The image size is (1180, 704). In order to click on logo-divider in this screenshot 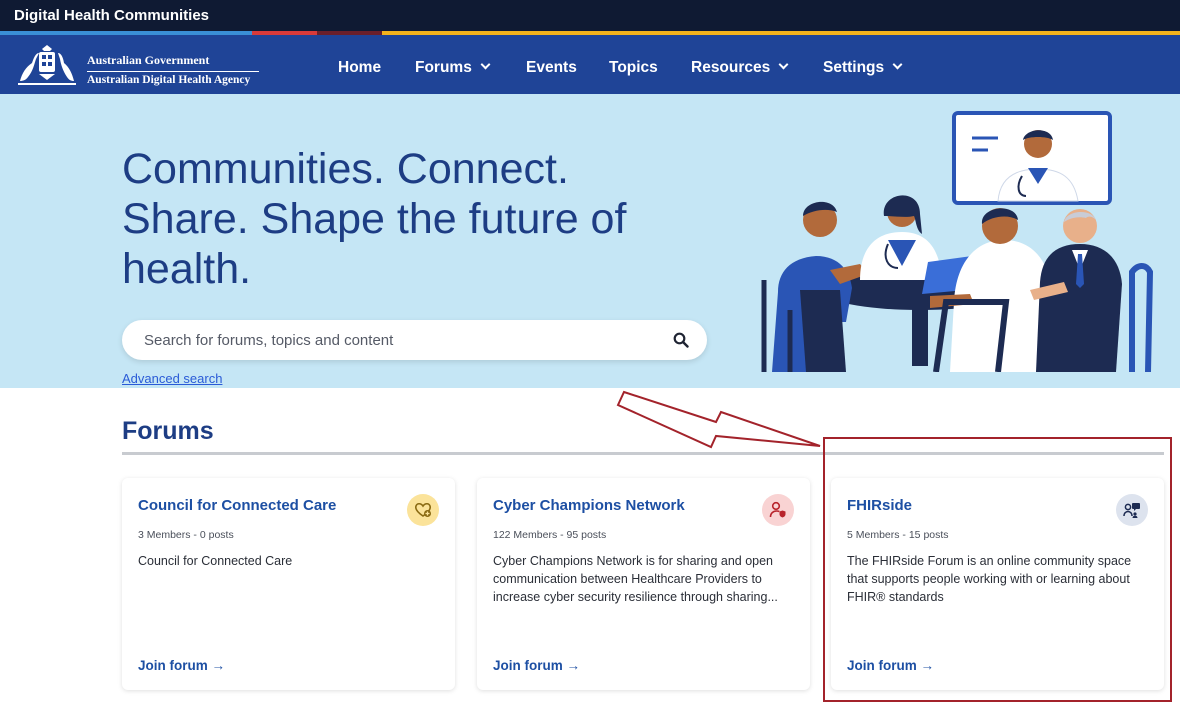, I will do `click(173, 71)`.